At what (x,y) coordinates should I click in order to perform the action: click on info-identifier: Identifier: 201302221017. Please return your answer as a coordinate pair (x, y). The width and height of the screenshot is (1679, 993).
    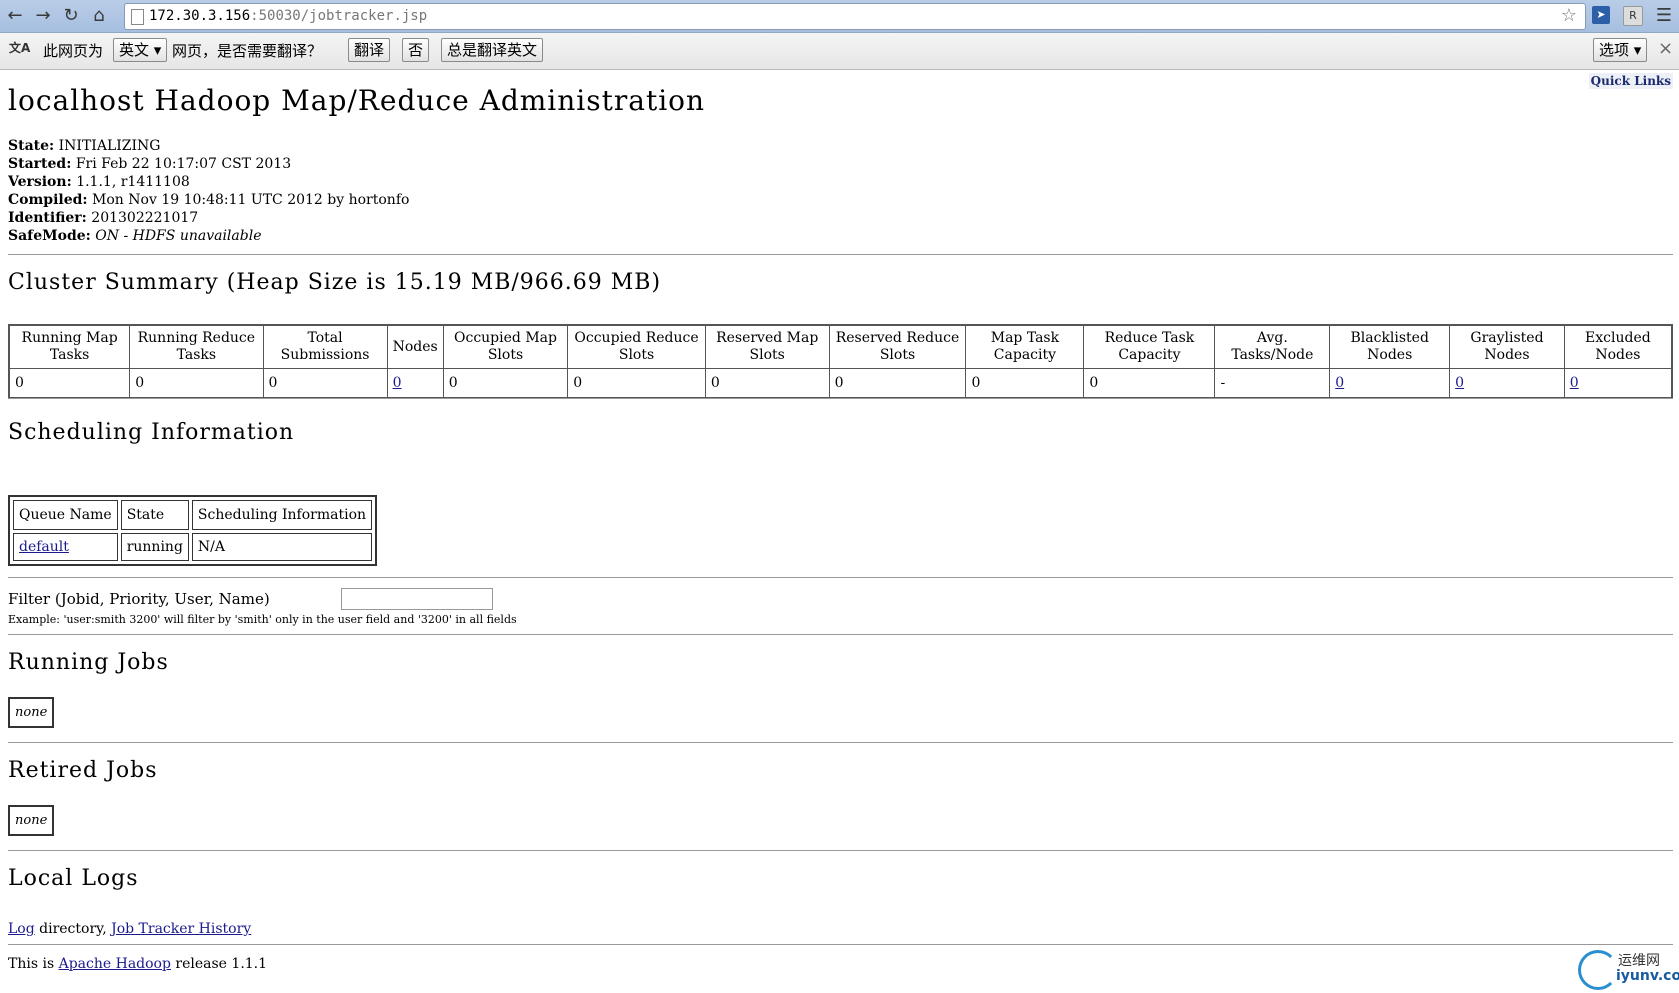
    Looking at the image, I should click on (208, 218).